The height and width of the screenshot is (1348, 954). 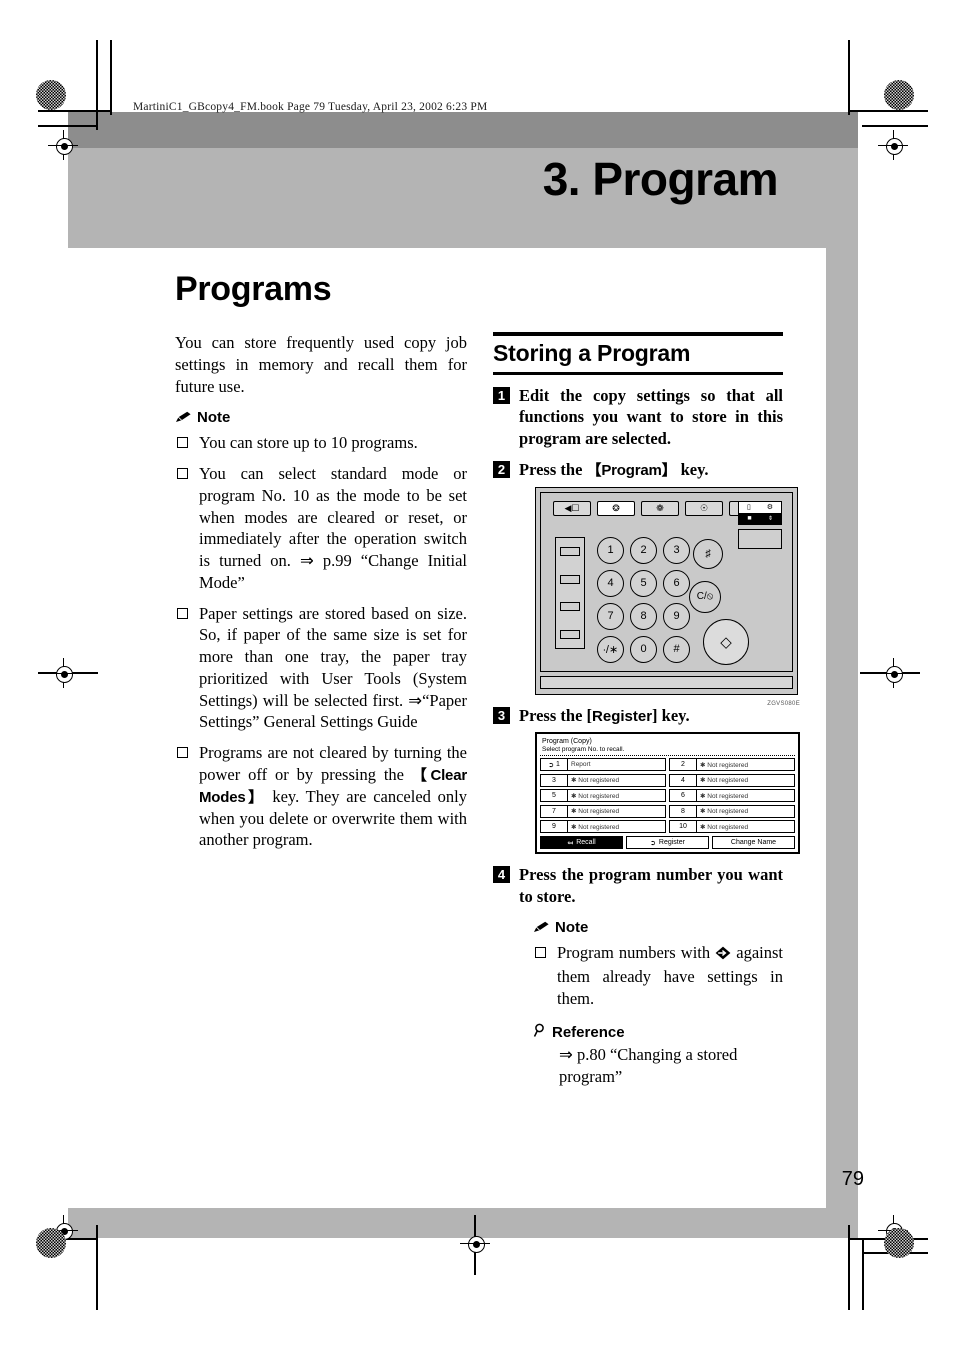 I want to click on chapter-title: 3. Program, so click(x=660, y=179).